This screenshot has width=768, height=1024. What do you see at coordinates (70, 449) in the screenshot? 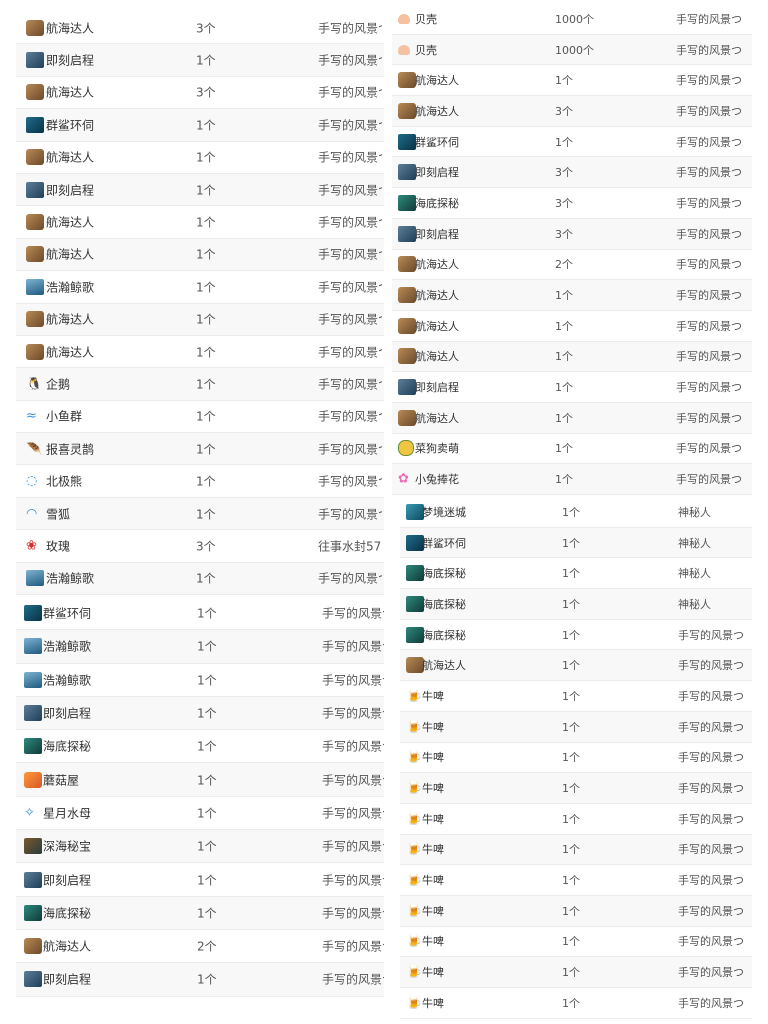
I see `gift-name: 报喜灵鹊` at bounding box center [70, 449].